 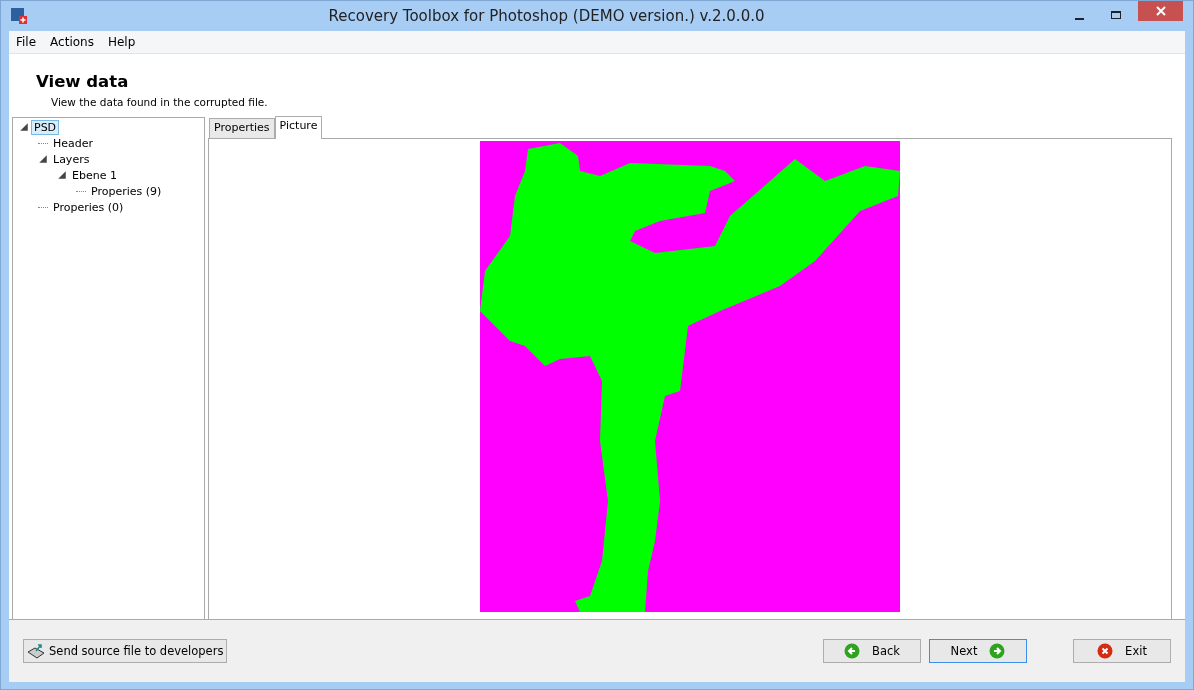 I want to click on tab: Properties, so click(x=242, y=128).